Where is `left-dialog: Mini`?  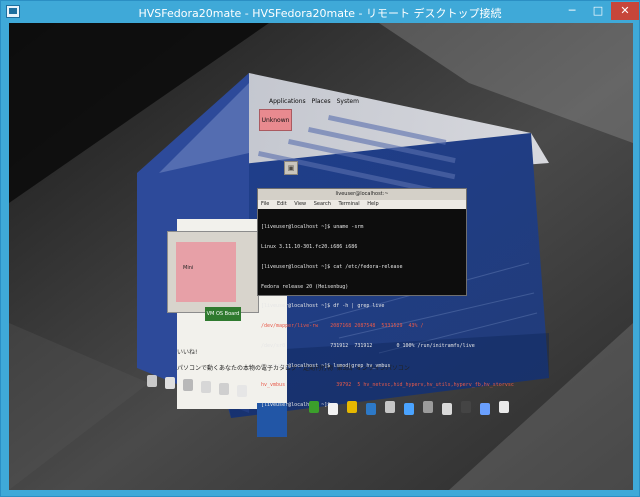
left-dialog: Mini is located at coordinates (213, 272).